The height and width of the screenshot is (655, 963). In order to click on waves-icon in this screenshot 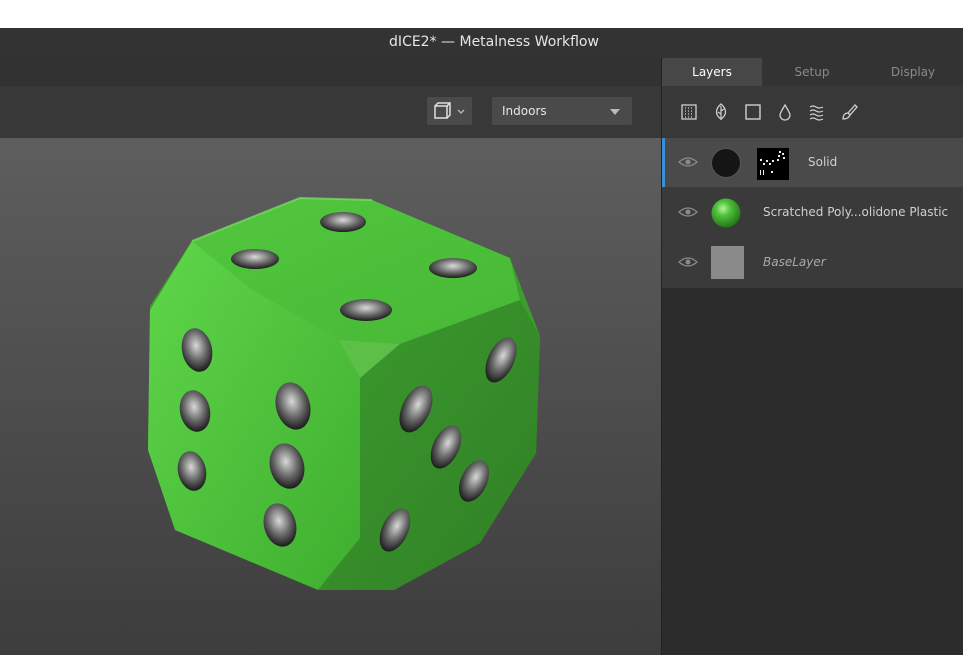, I will do `click(817, 112)`.